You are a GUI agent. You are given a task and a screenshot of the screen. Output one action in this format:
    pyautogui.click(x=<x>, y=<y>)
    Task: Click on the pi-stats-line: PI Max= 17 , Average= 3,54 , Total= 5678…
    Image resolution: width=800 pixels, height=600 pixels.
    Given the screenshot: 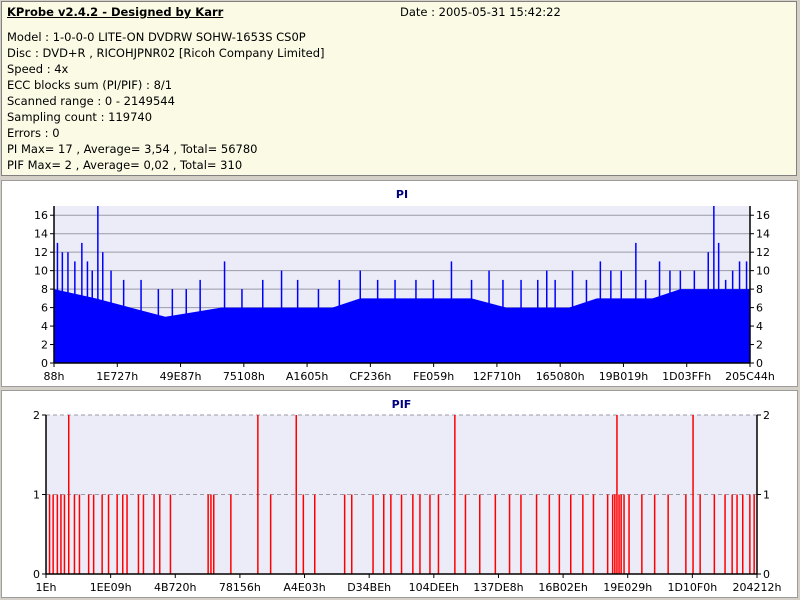 What is the action you would take?
    pyautogui.click(x=132, y=149)
    